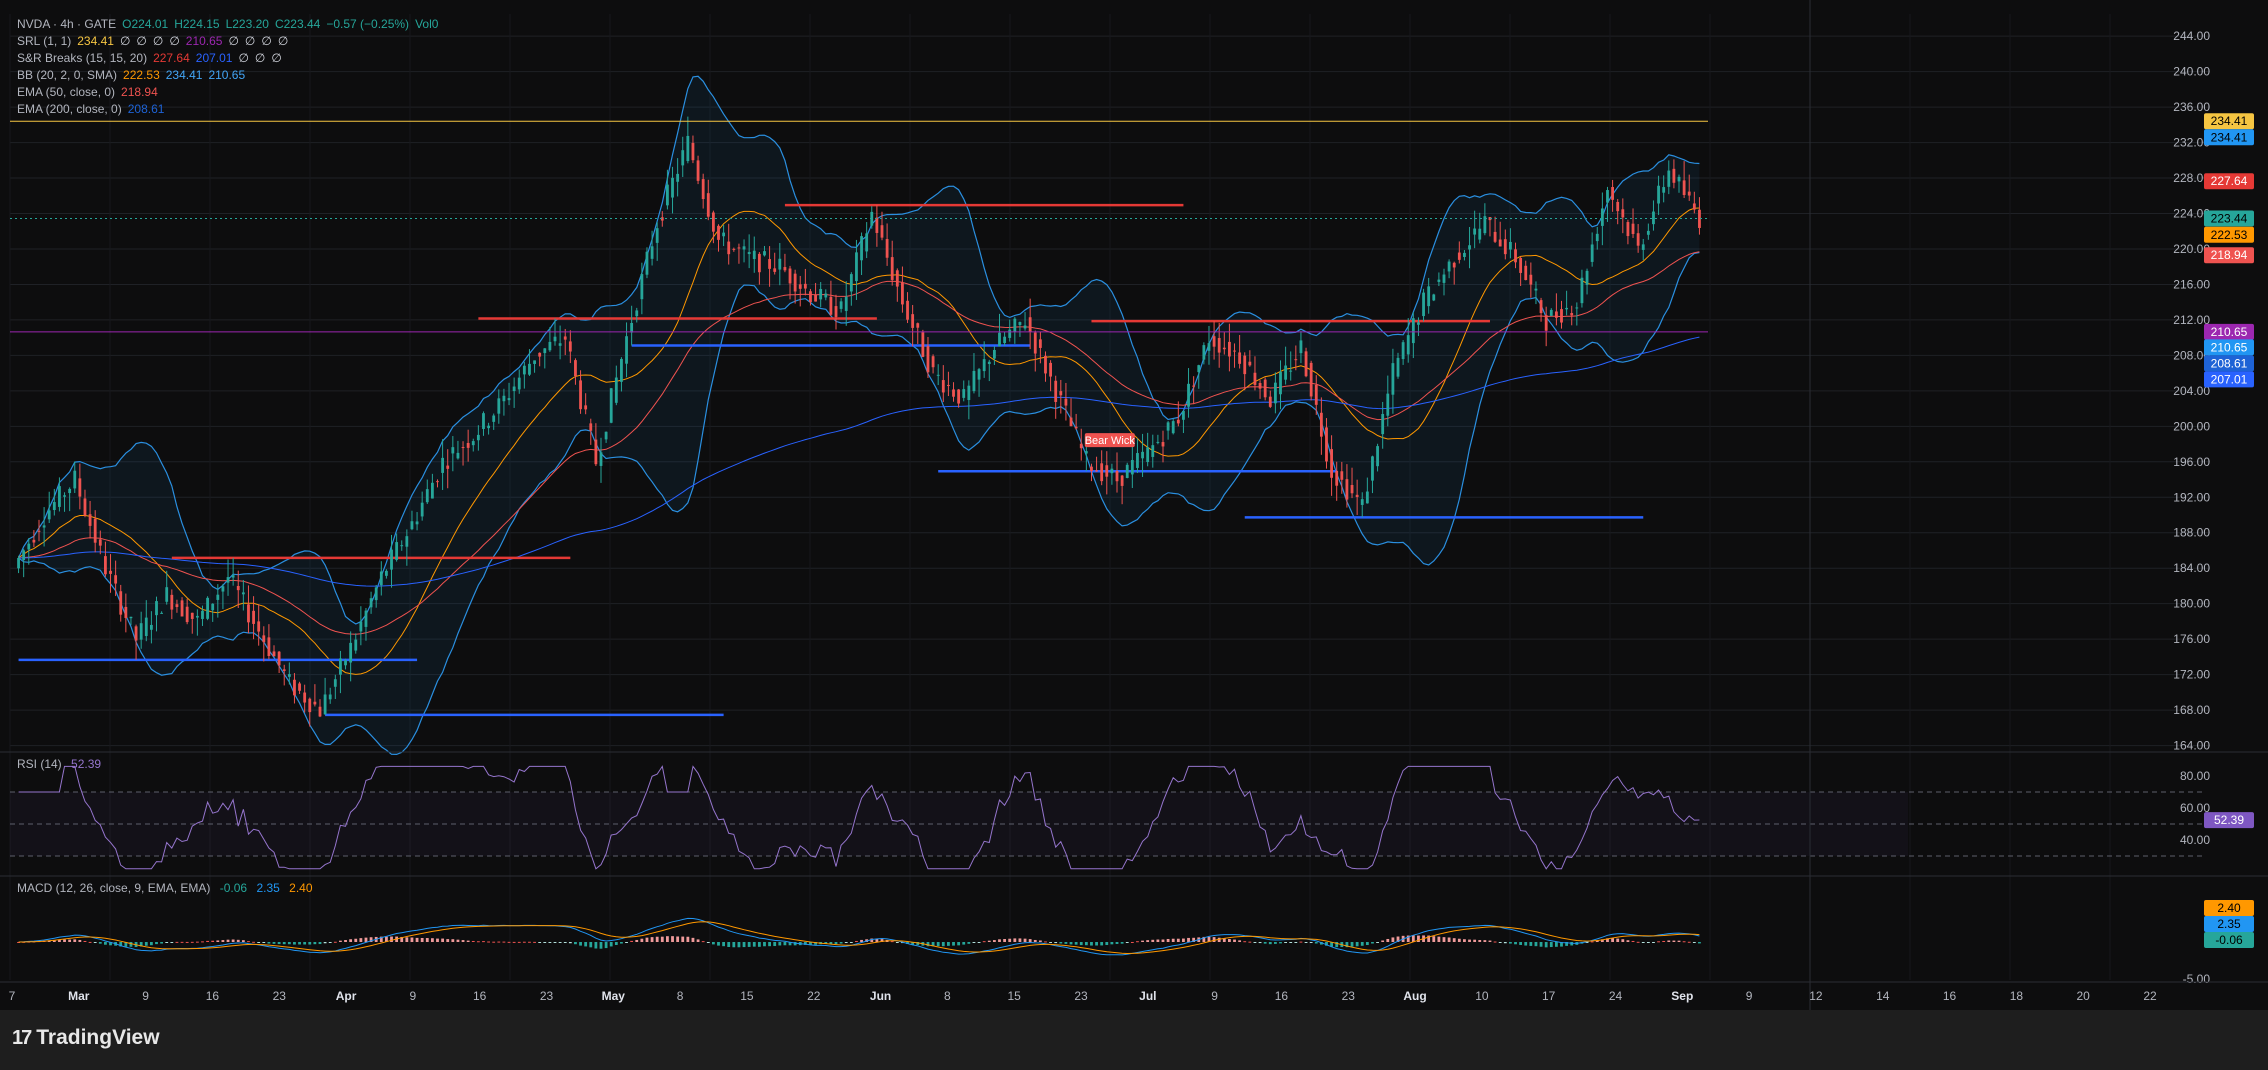 The width and height of the screenshot is (2268, 1070). I want to click on time-tick-label: 20, so click(2084, 996).